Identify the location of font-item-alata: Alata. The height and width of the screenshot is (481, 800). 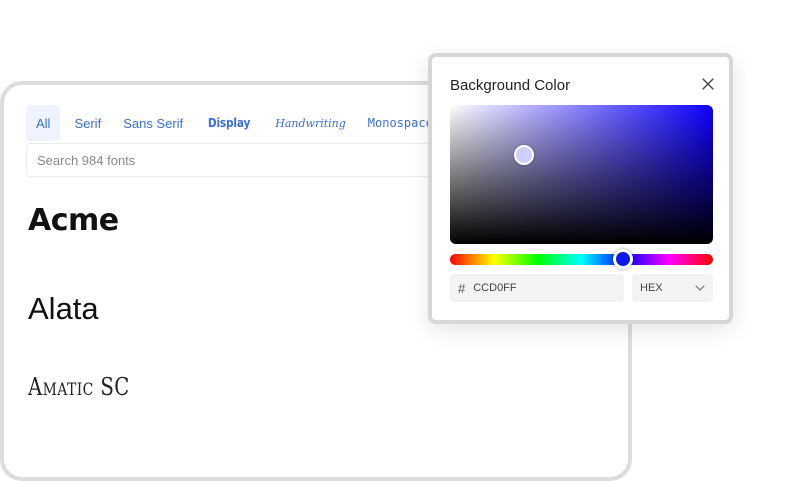
(63, 309).